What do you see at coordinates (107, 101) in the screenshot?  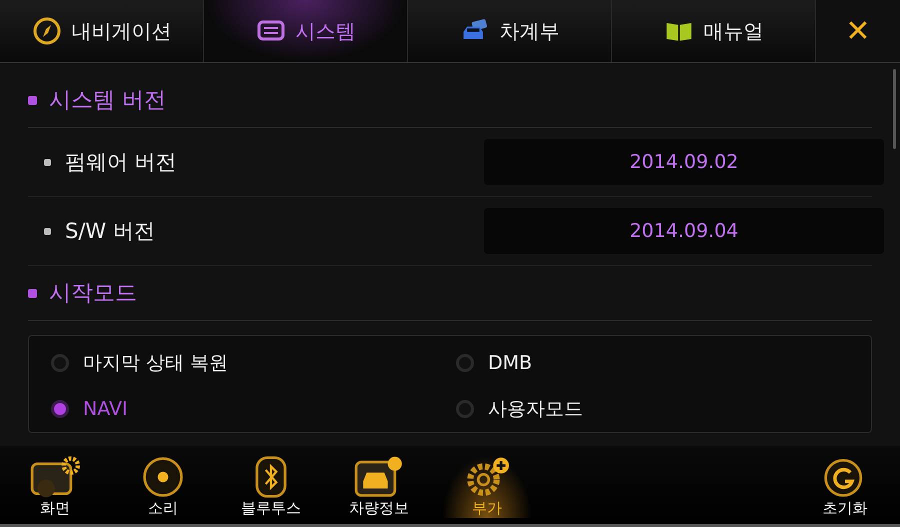 I see `section-title: 시스템 버전` at bounding box center [107, 101].